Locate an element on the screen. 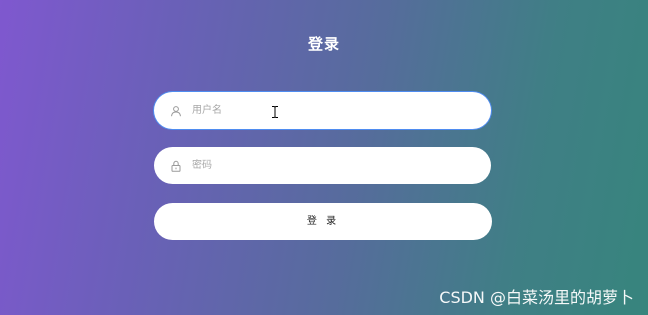 The width and height of the screenshot is (648, 315). password-field is located at coordinates (322, 165).